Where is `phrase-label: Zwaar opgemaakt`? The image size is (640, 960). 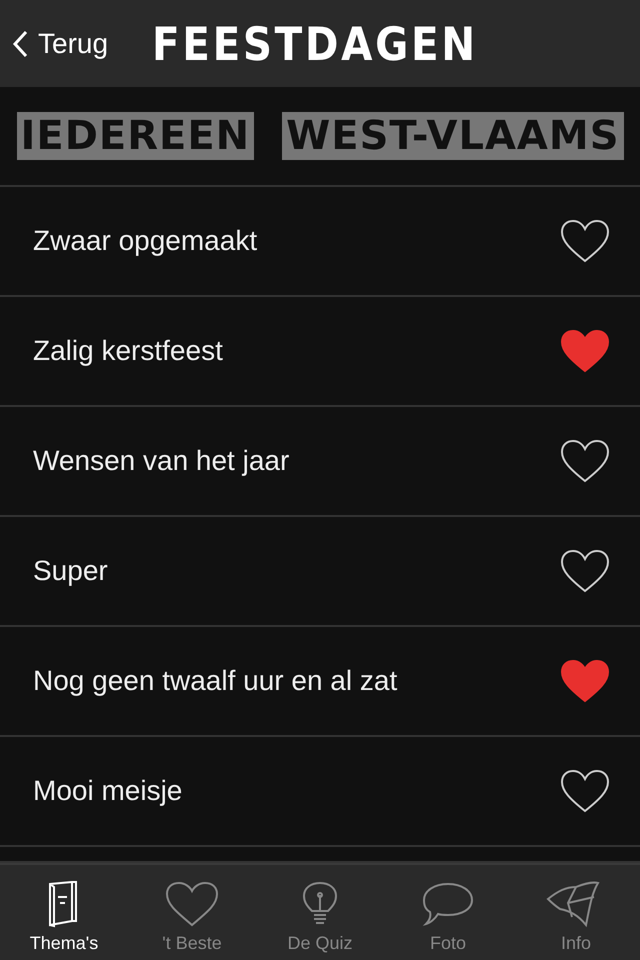
phrase-label: Zwaar opgemaakt is located at coordinates (145, 241).